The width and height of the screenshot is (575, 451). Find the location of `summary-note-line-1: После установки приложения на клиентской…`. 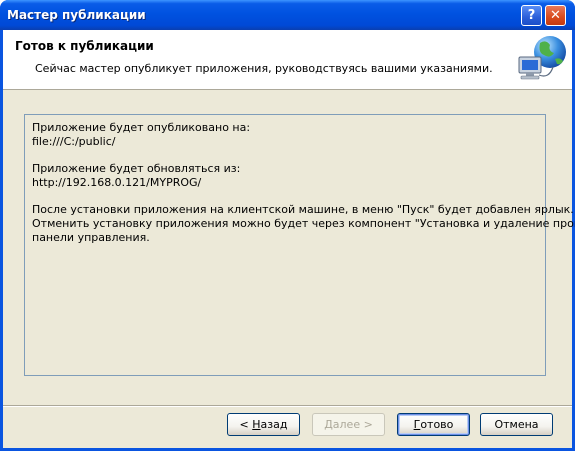

summary-note-line-1: После установки приложения на клиентской… is located at coordinates (303, 210).